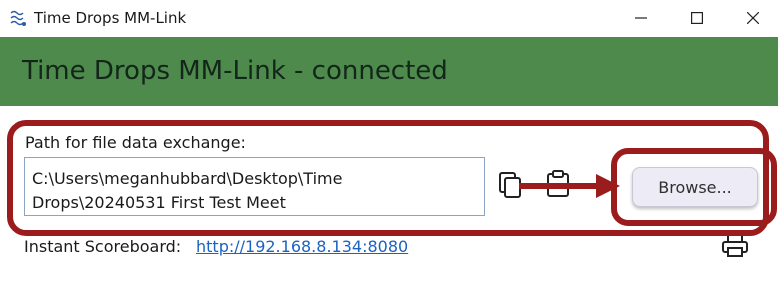  Describe the element at coordinates (103, 246) in the screenshot. I see `scoreboard-label: Instant Scoreboard:` at that location.